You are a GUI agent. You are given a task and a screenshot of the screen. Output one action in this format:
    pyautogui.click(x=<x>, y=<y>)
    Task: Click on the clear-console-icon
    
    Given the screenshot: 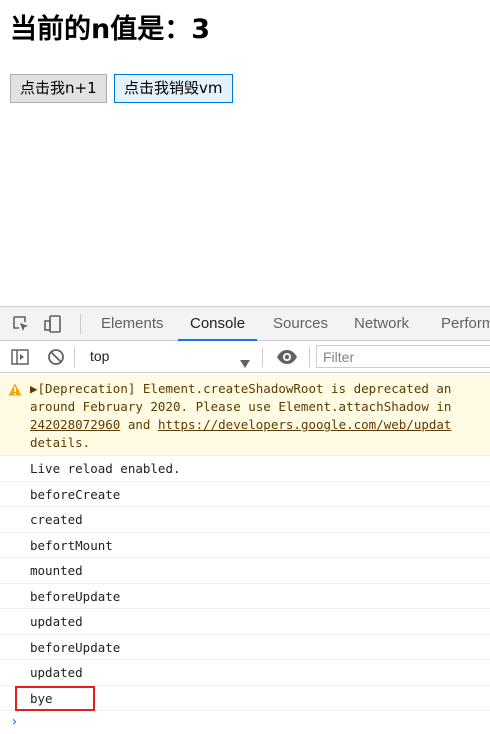 What is the action you would take?
    pyautogui.click(x=56, y=357)
    